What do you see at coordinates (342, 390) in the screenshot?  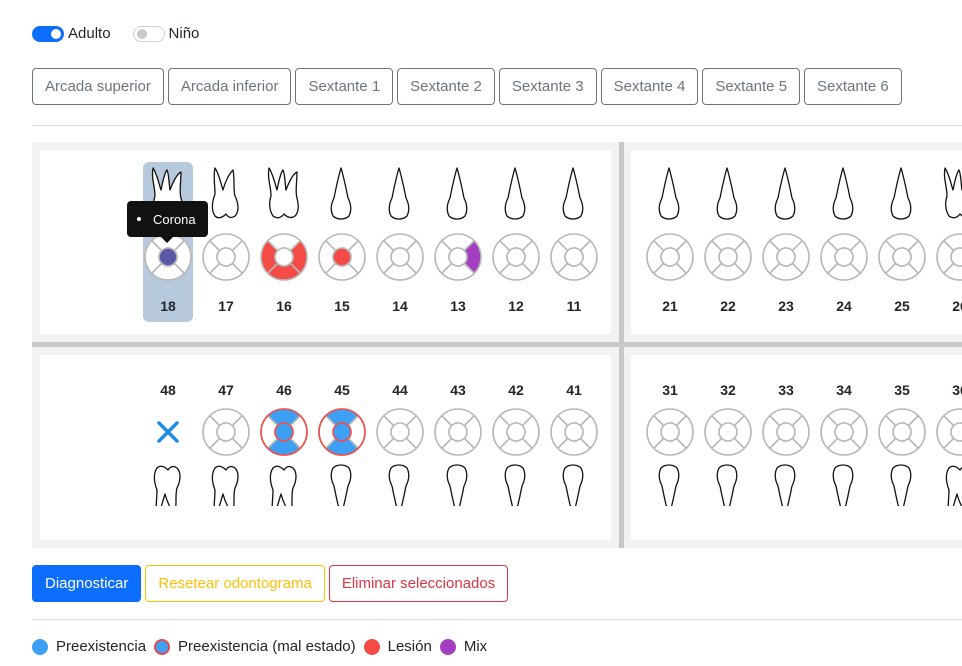 I see `tooth-number: 45` at bounding box center [342, 390].